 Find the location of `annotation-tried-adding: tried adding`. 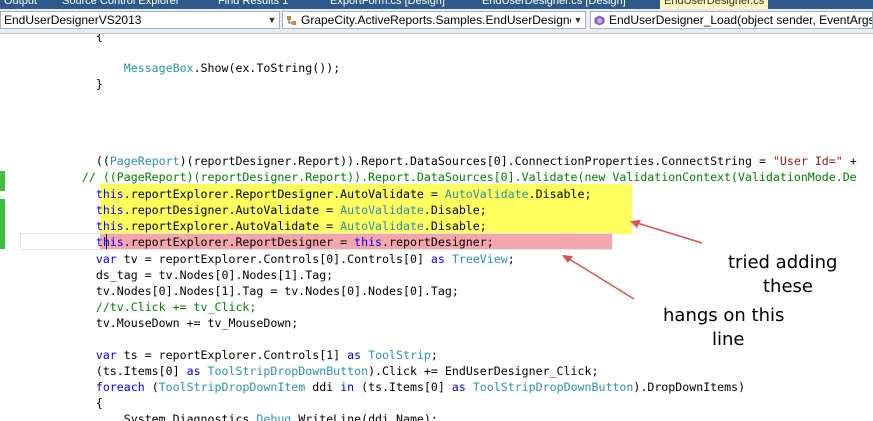

annotation-tried-adding: tried adding is located at coordinates (783, 262).